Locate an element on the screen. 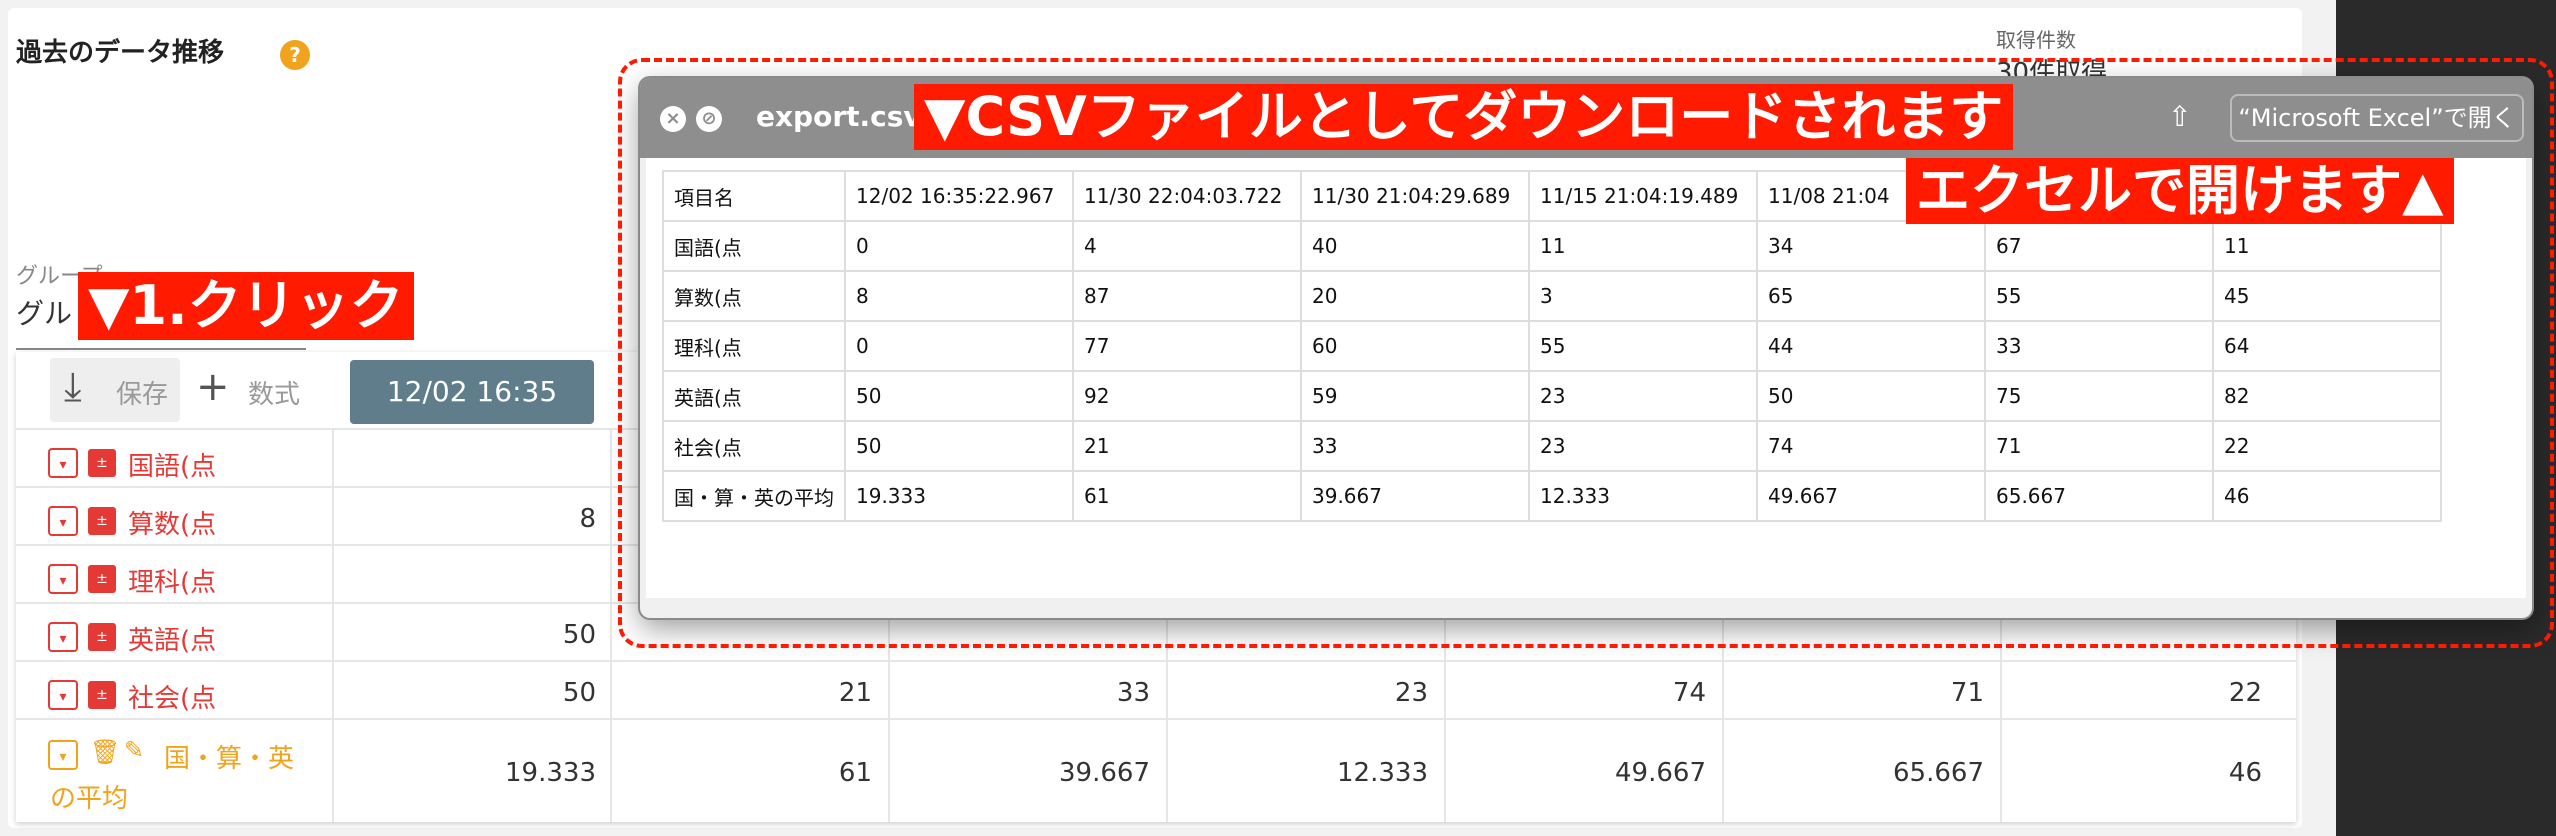 This screenshot has width=2556, height=836. row-name: 英語(点 is located at coordinates (172, 641).